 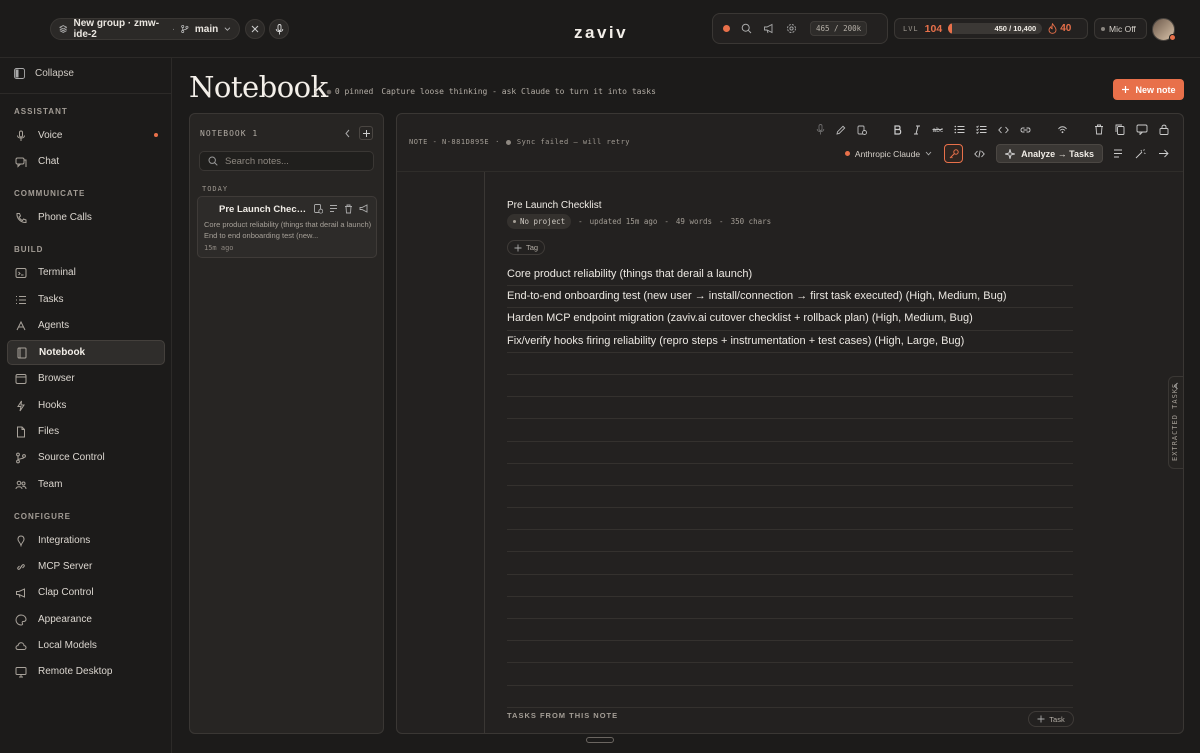 What do you see at coordinates (1140, 153) in the screenshot?
I see `wand-icon` at bounding box center [1140, 153].